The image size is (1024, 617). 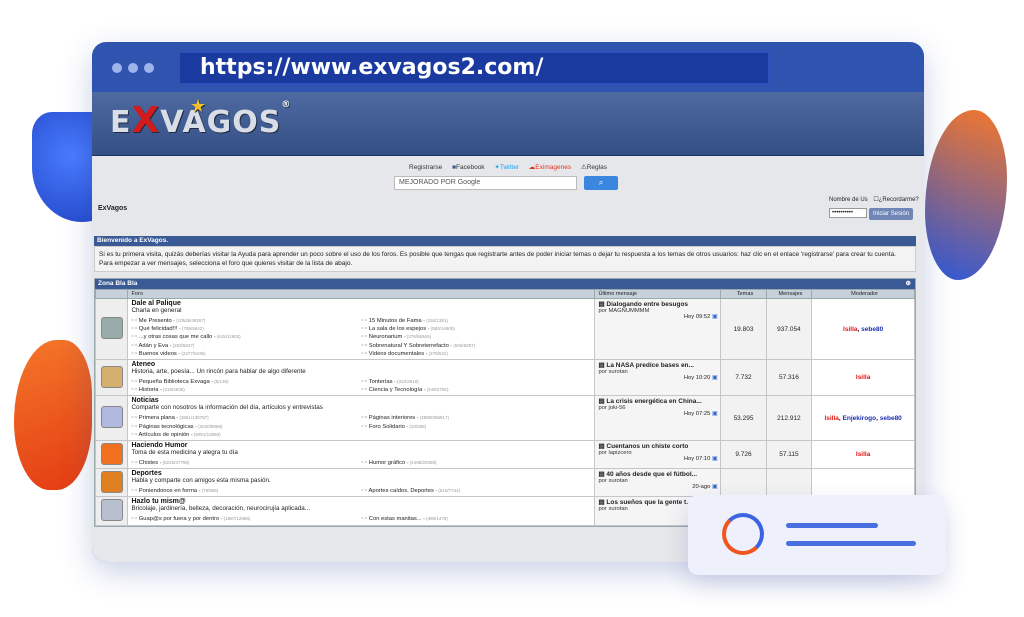 What do you see at coordinates (361, 501) in the screenshot?
I see `forum-title: Hazlo tu mism@` at bounding box center [361, 501].